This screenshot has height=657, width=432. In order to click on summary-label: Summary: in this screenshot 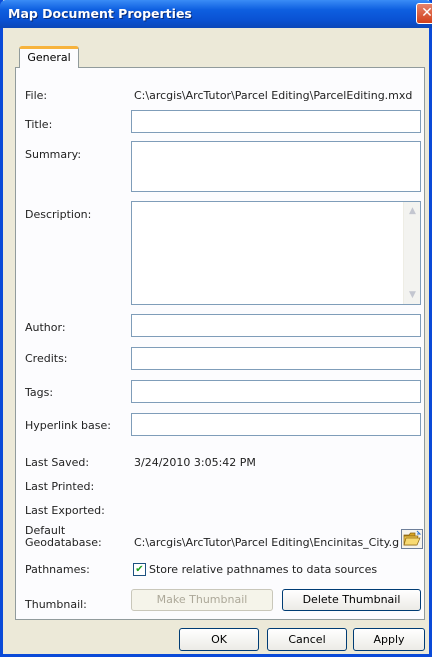, I will do `click(53, 154)`.